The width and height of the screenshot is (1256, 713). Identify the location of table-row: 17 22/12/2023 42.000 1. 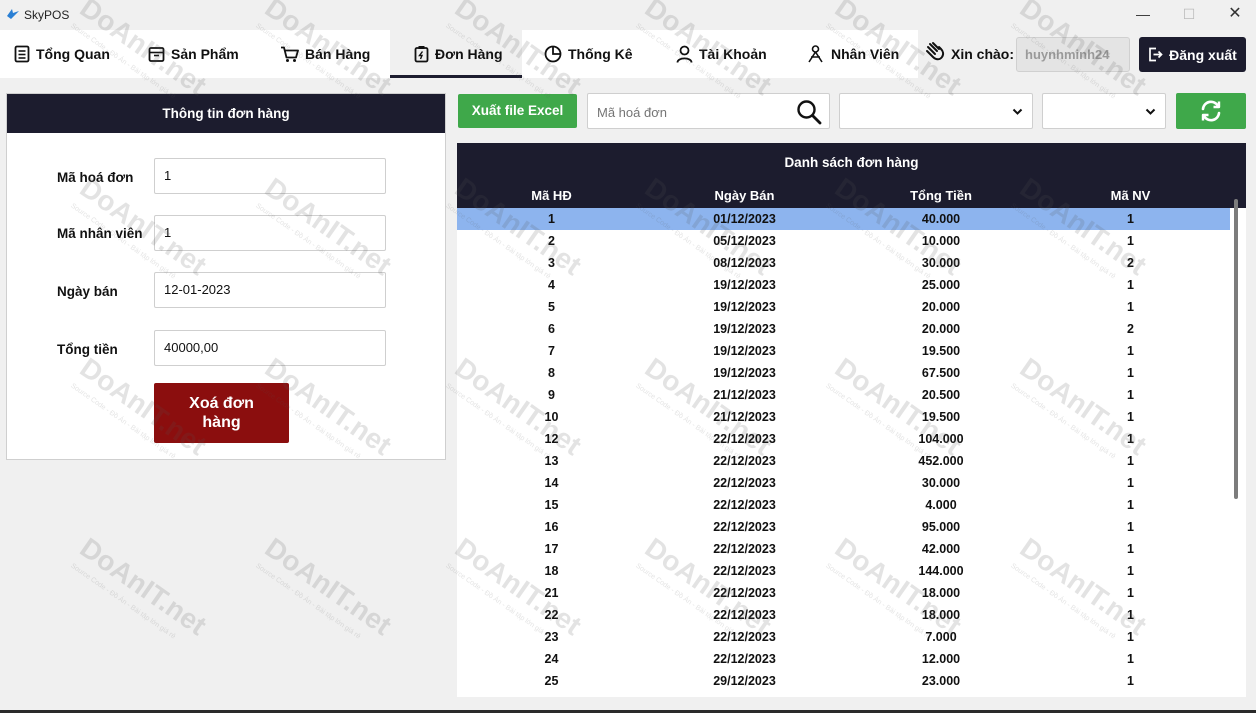
(843, 549).